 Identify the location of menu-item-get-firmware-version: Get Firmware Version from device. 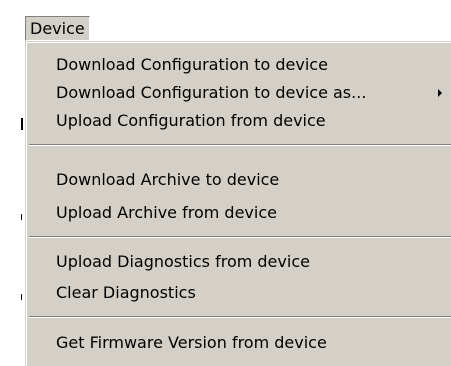
(239, 343).